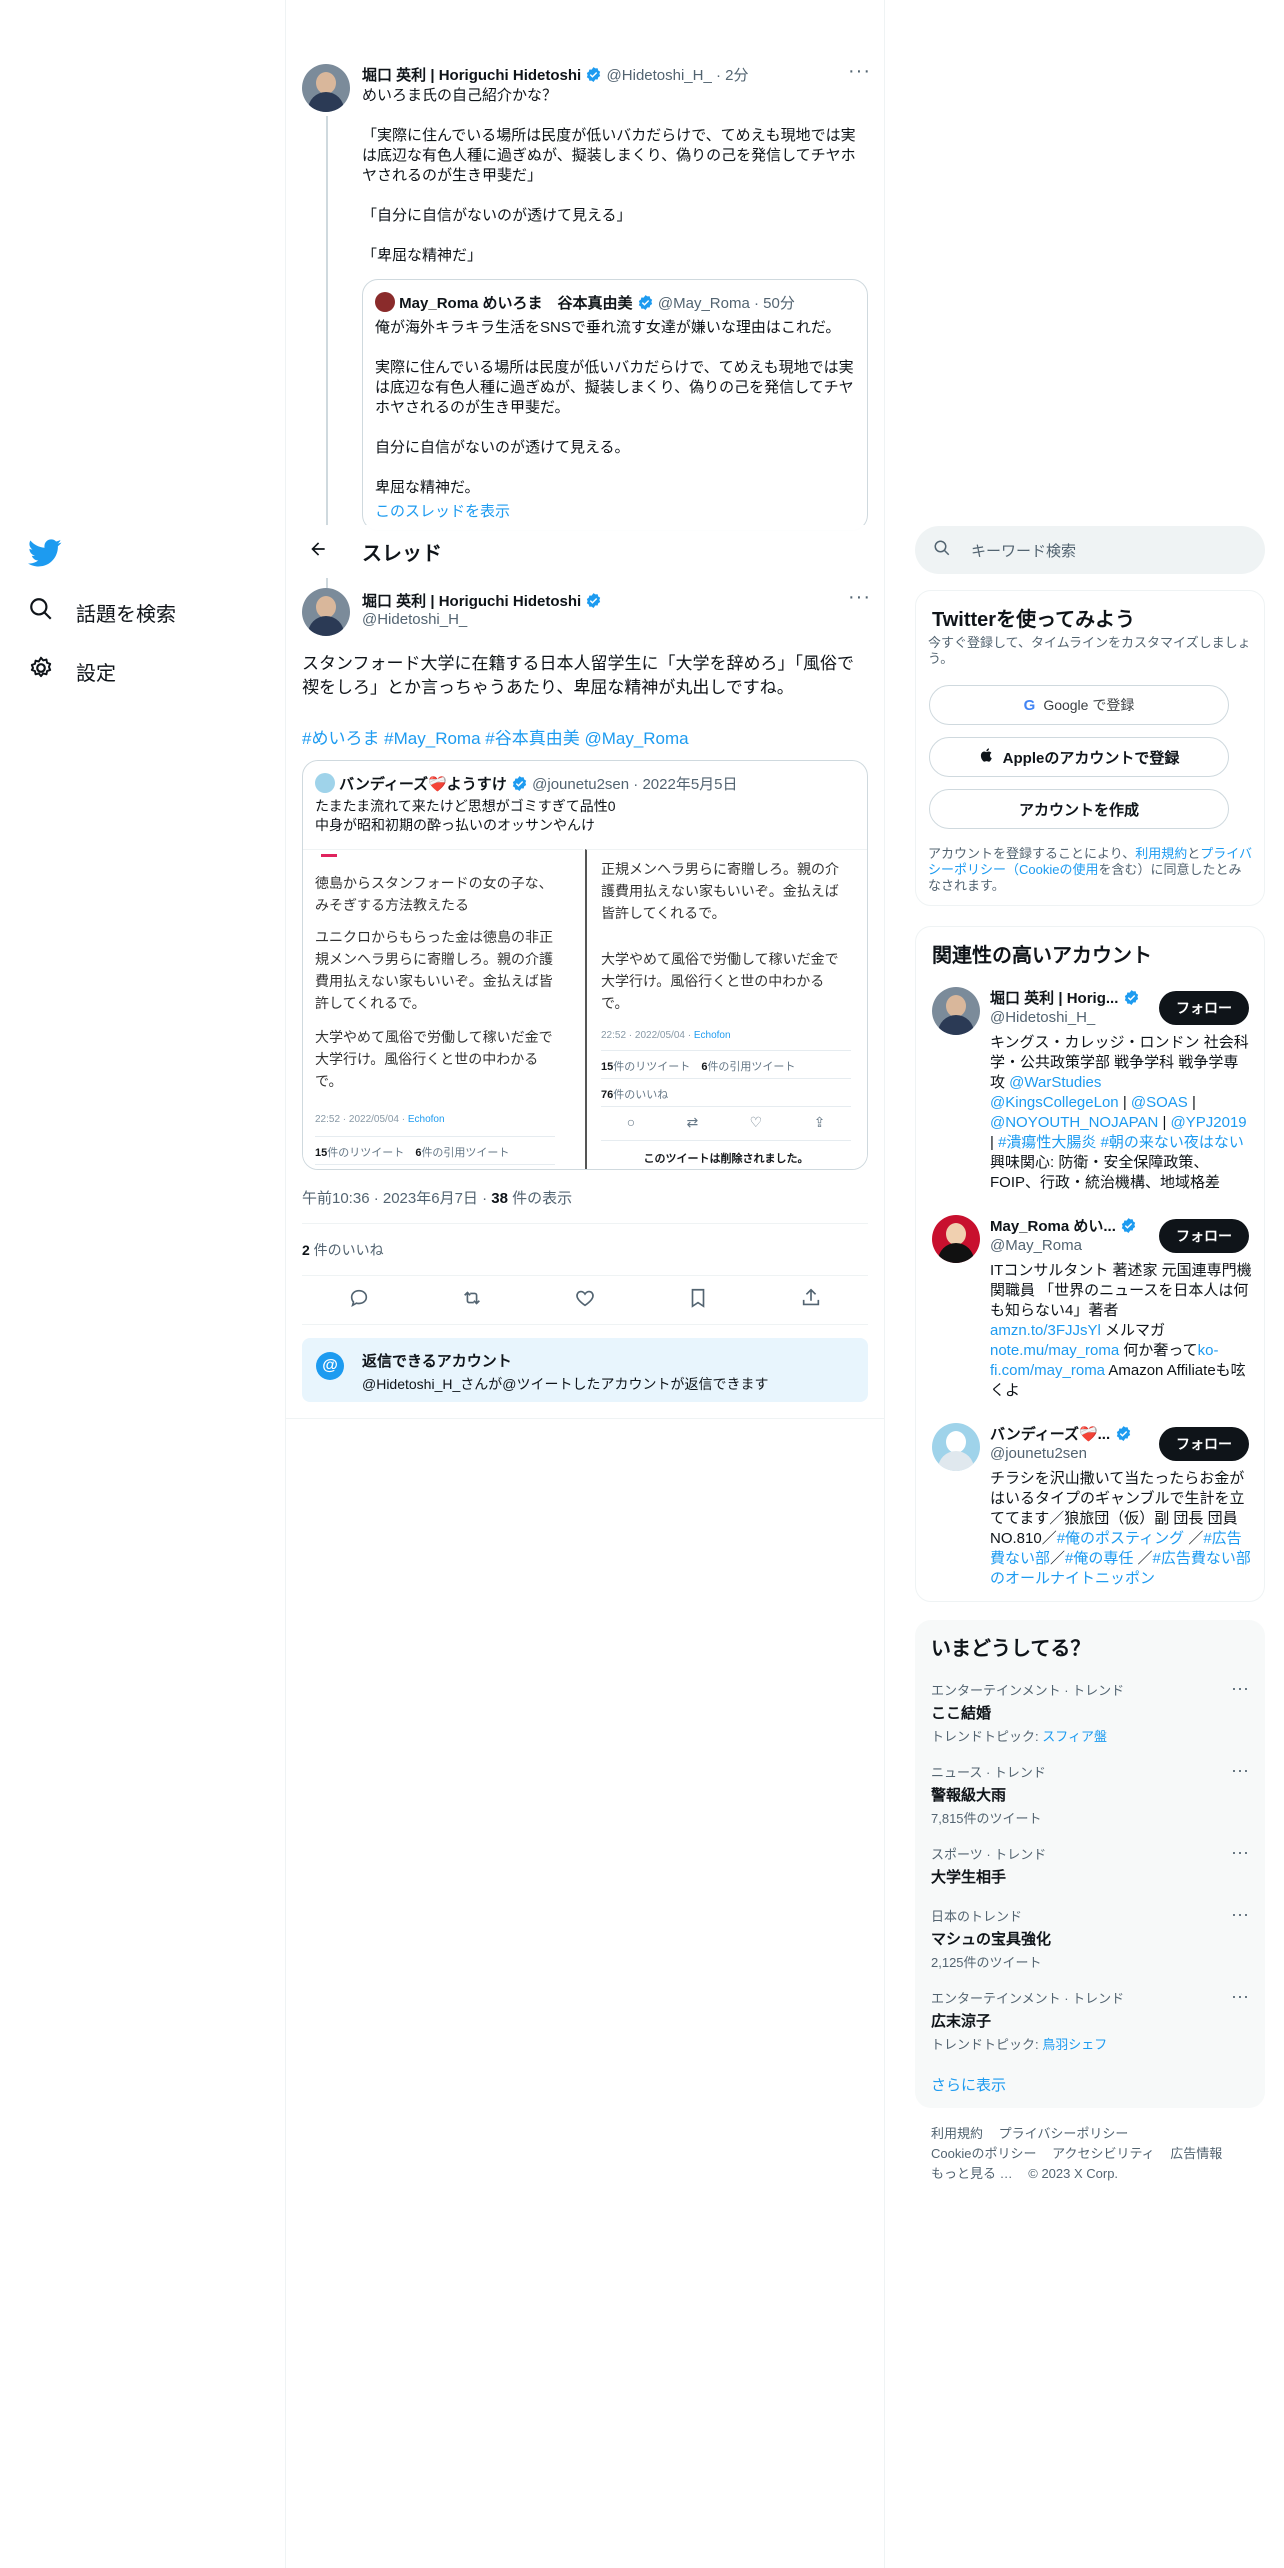  I want to click on terms-link: 利用規約, so click(1161, 853).